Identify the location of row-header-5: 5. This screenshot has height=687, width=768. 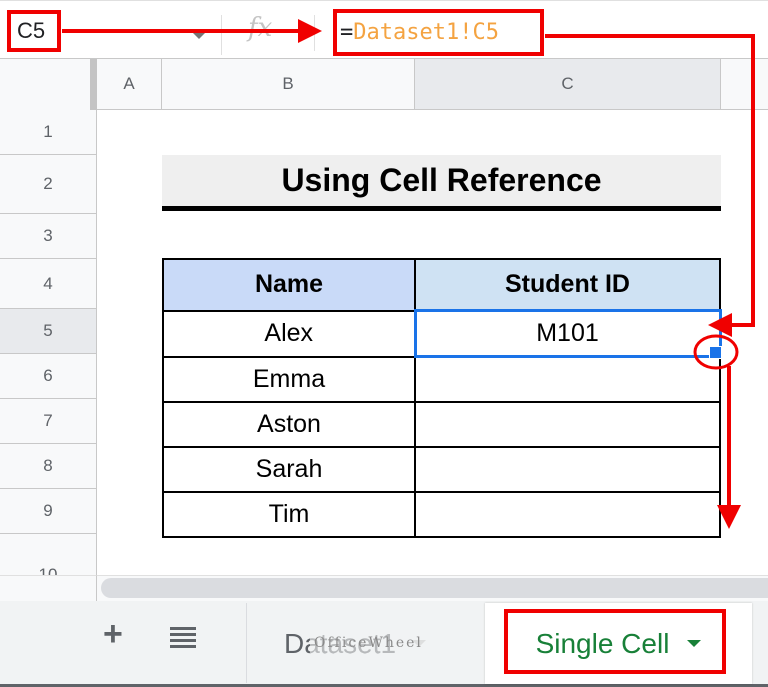
(48, 331).